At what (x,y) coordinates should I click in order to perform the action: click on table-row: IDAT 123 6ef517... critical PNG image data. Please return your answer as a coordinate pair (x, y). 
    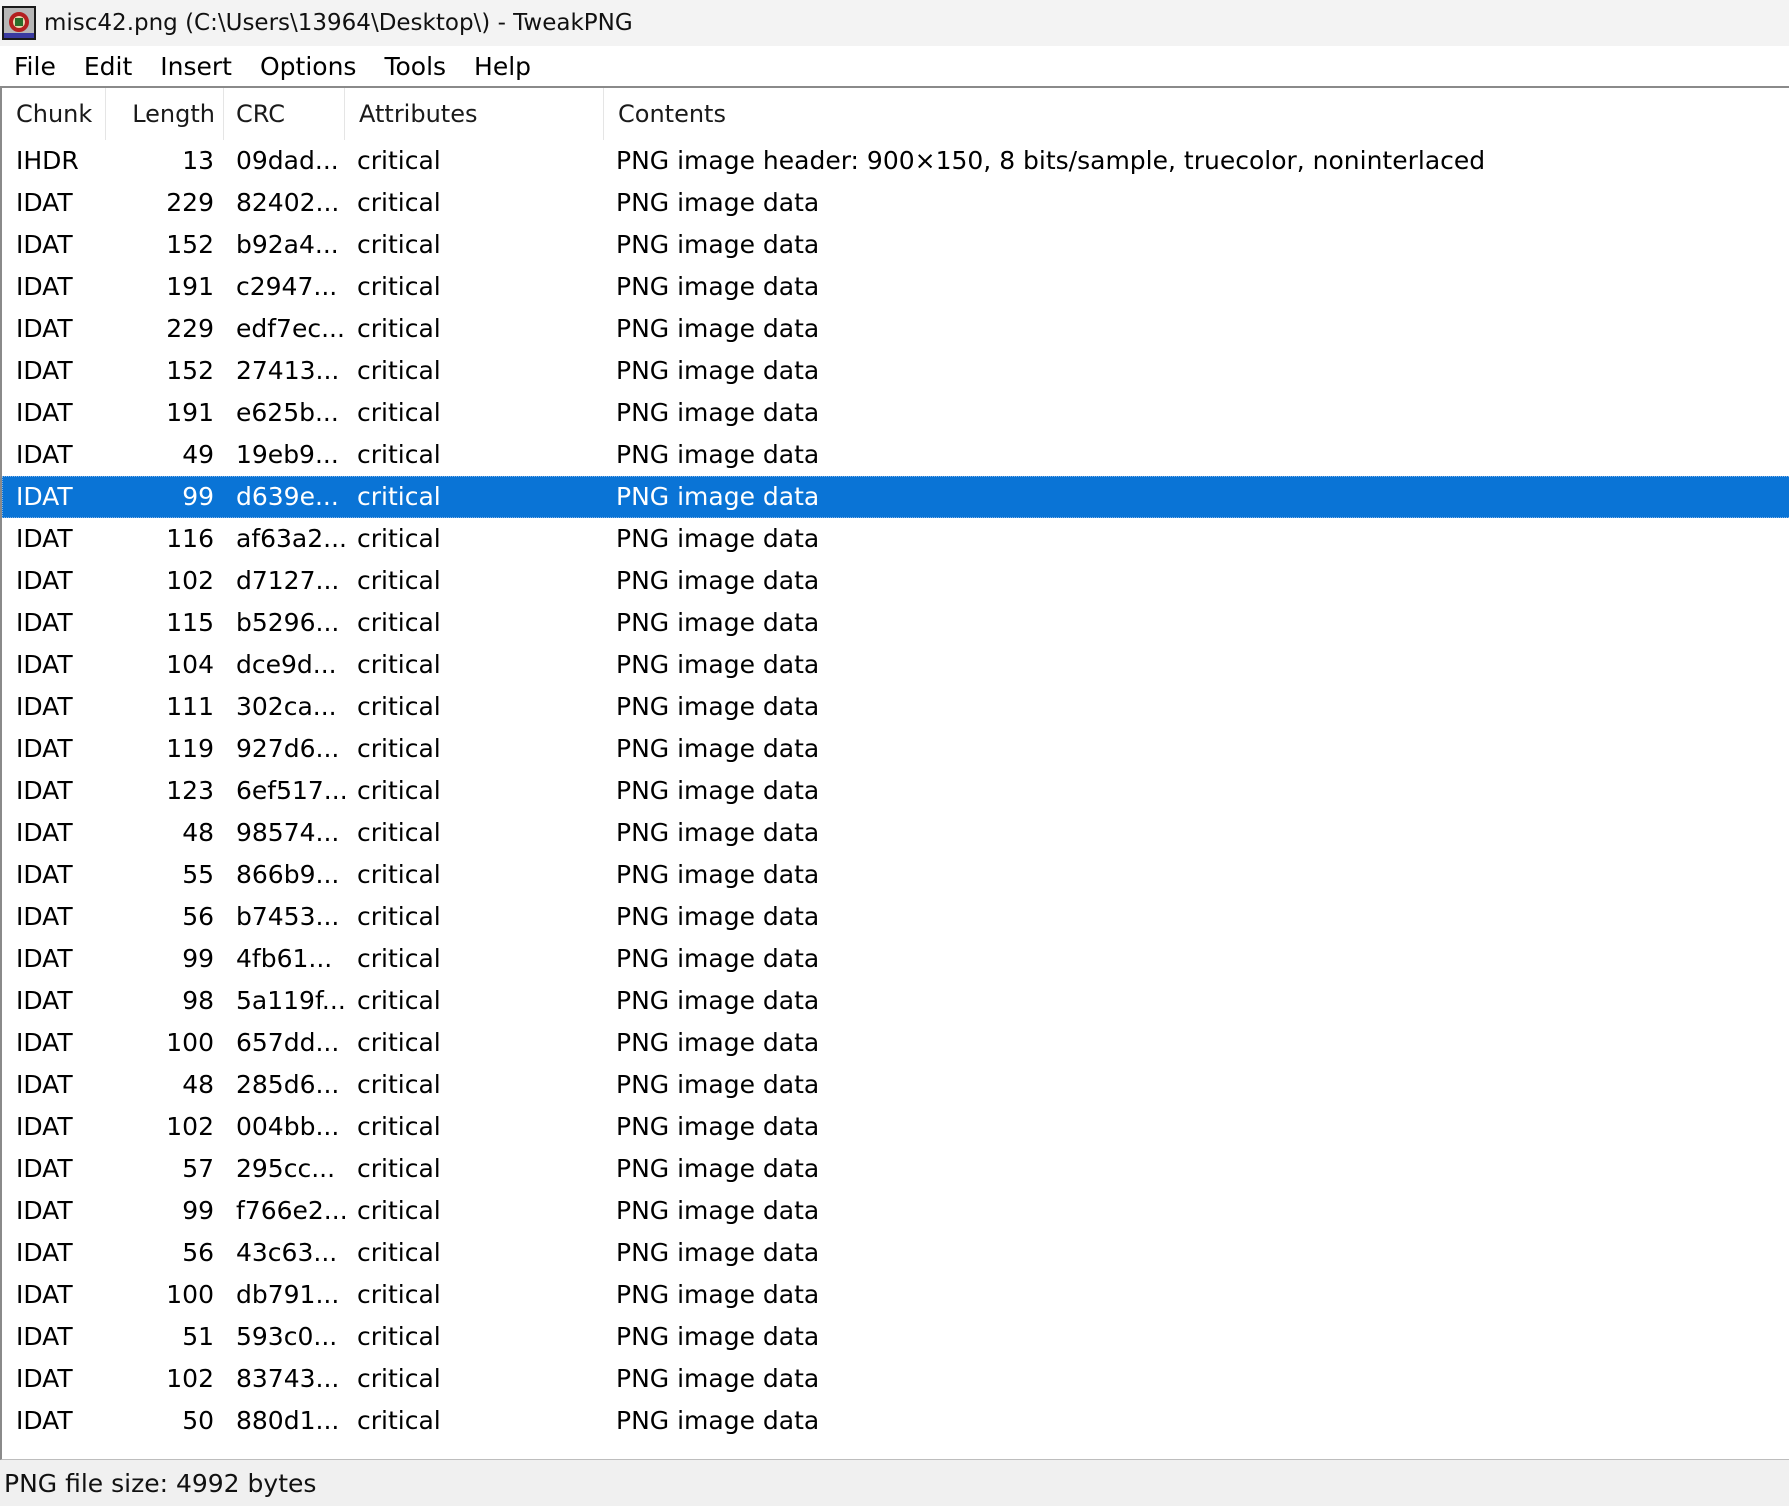
    Looking at the image, I should click on (895, 791).